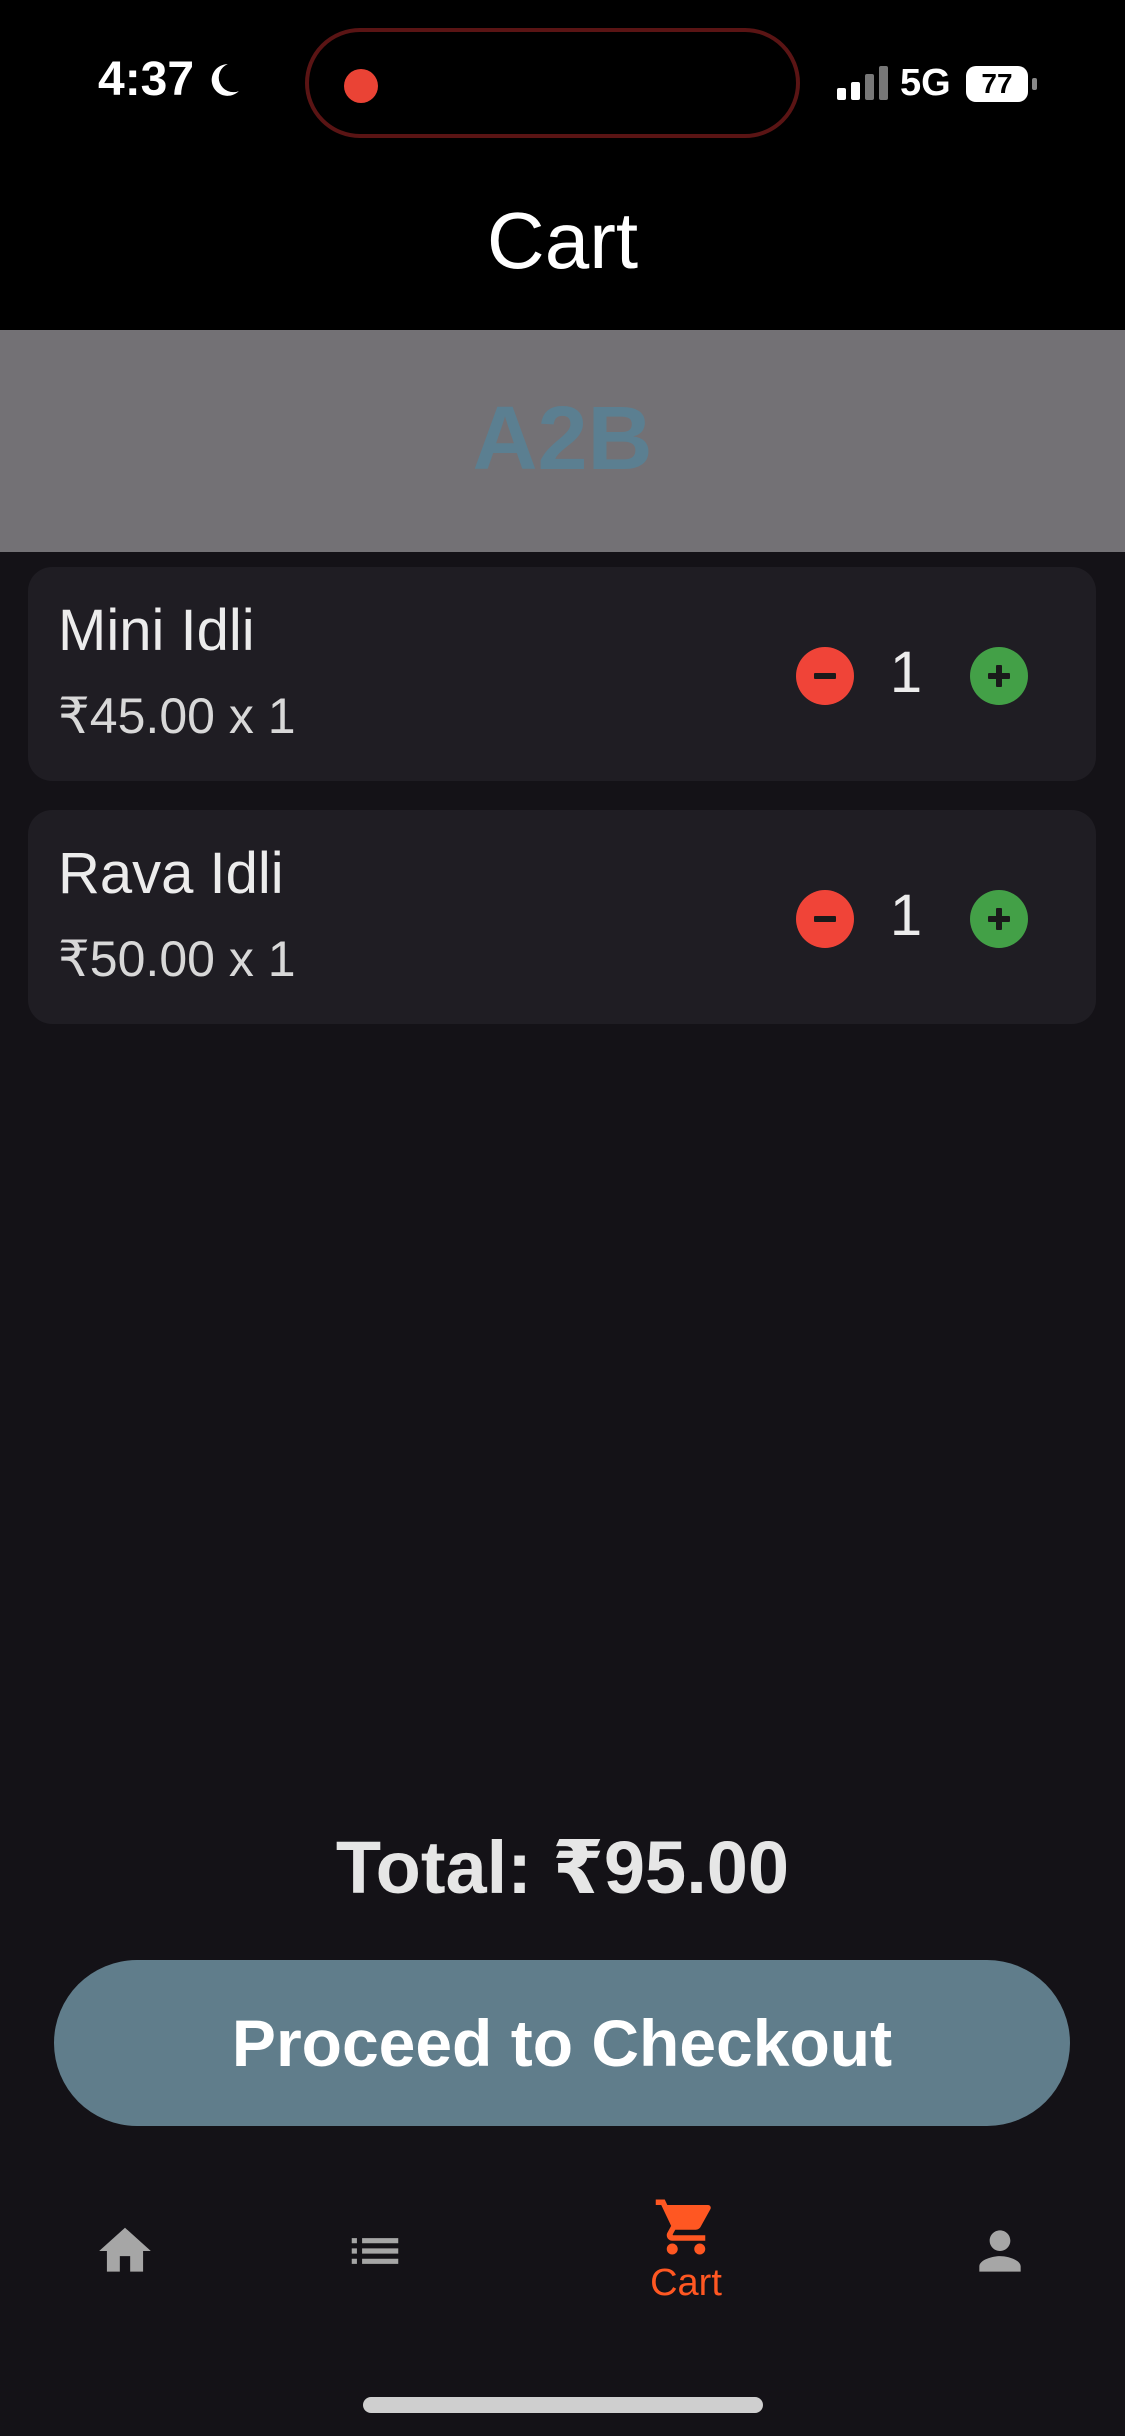 This screenshot has height=2436, width=1125. I want to click on moon-icon, so click(225, 79).